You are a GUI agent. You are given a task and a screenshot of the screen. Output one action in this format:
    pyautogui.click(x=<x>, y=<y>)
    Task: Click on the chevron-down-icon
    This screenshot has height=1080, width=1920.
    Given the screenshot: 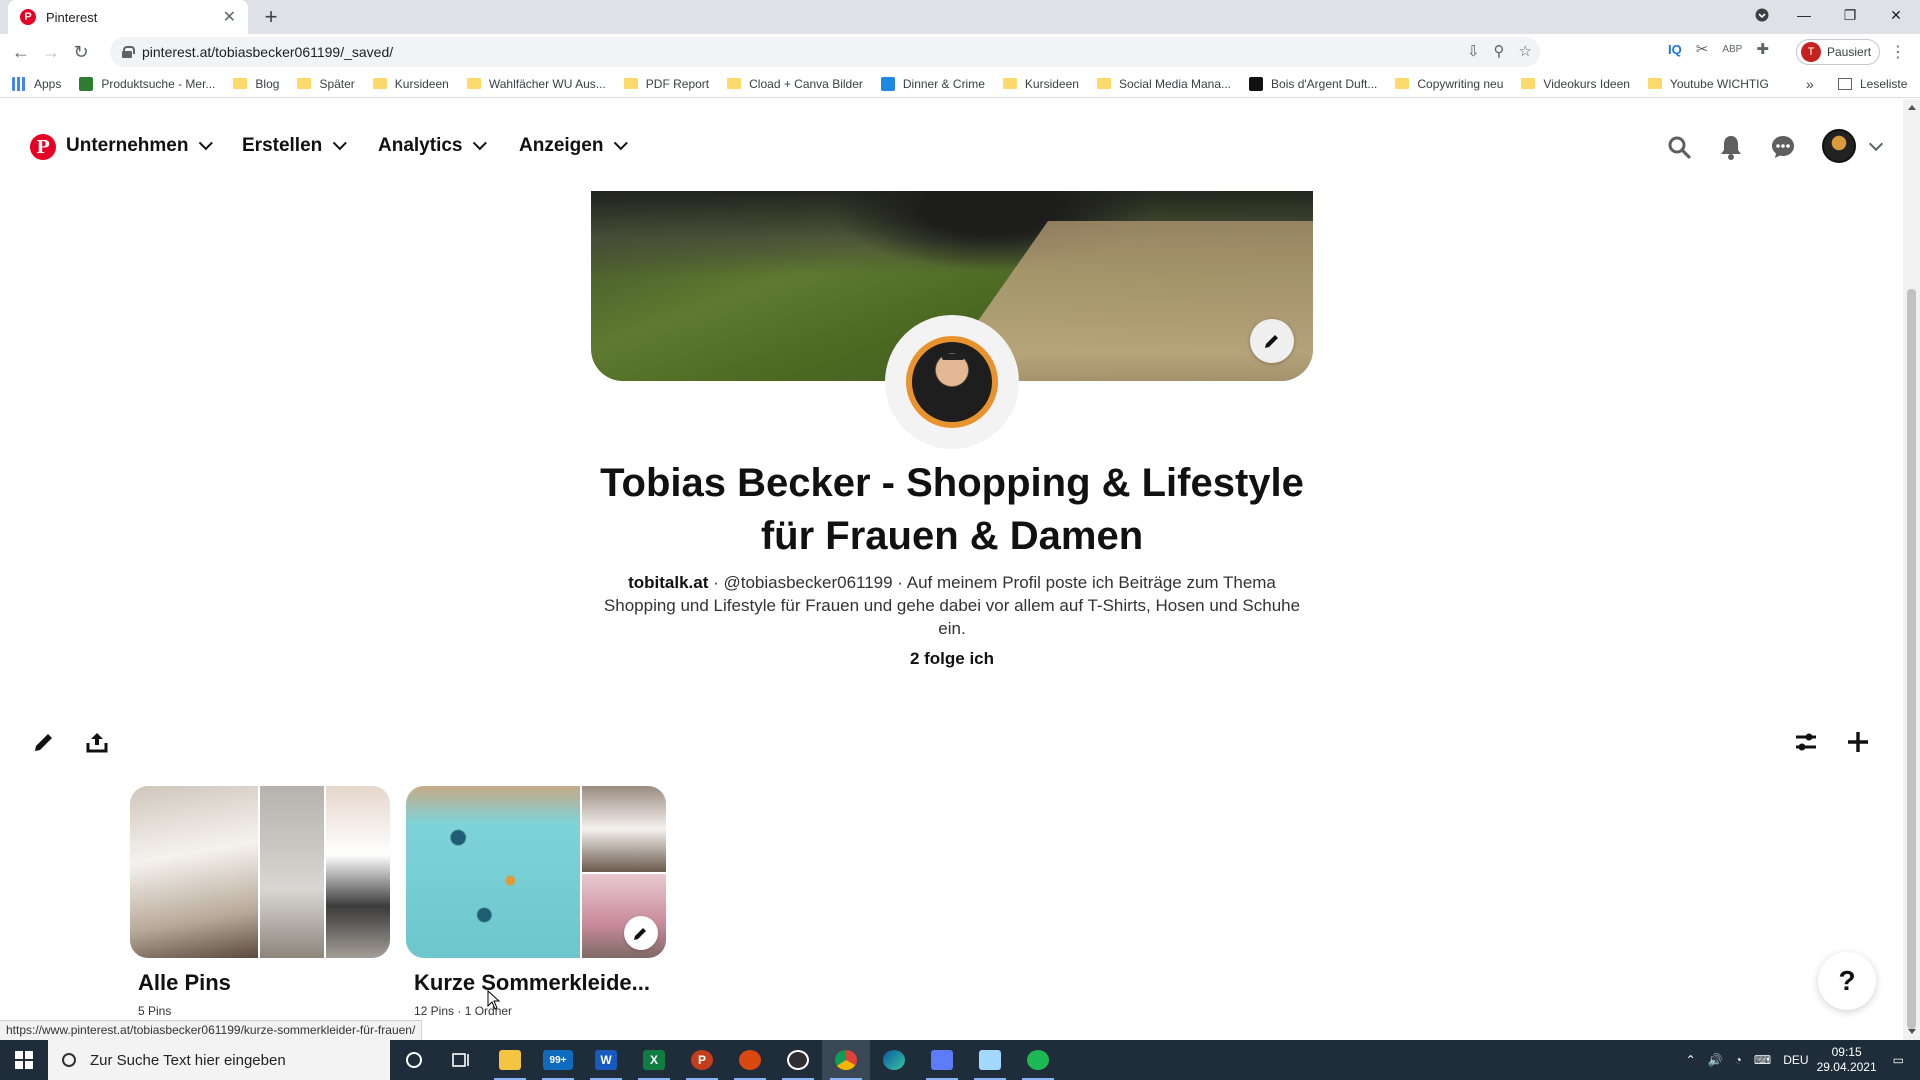 What is the action you would take?
    pyautogui.click(x=340, y=143)
    